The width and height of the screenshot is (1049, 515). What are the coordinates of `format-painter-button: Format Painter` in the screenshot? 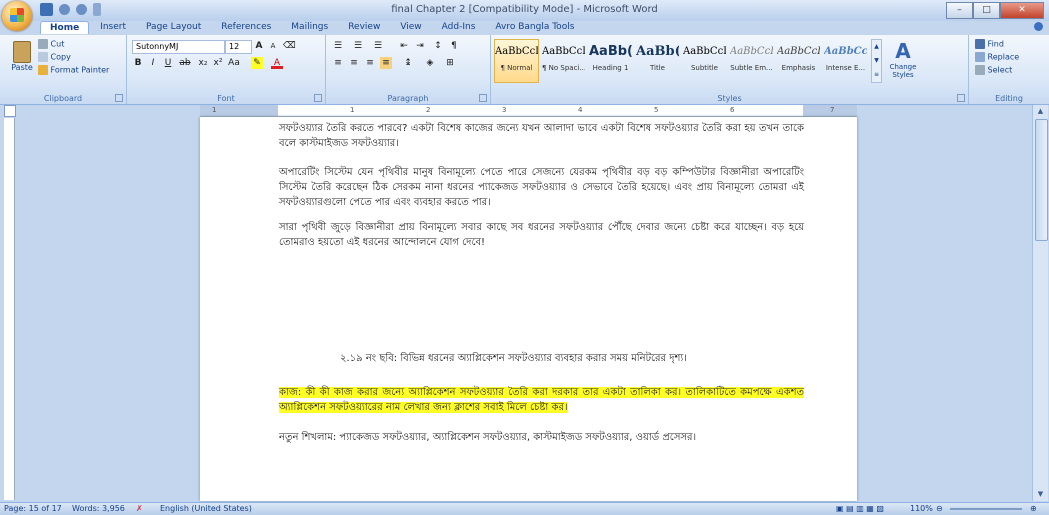 It's located at (73, 70).